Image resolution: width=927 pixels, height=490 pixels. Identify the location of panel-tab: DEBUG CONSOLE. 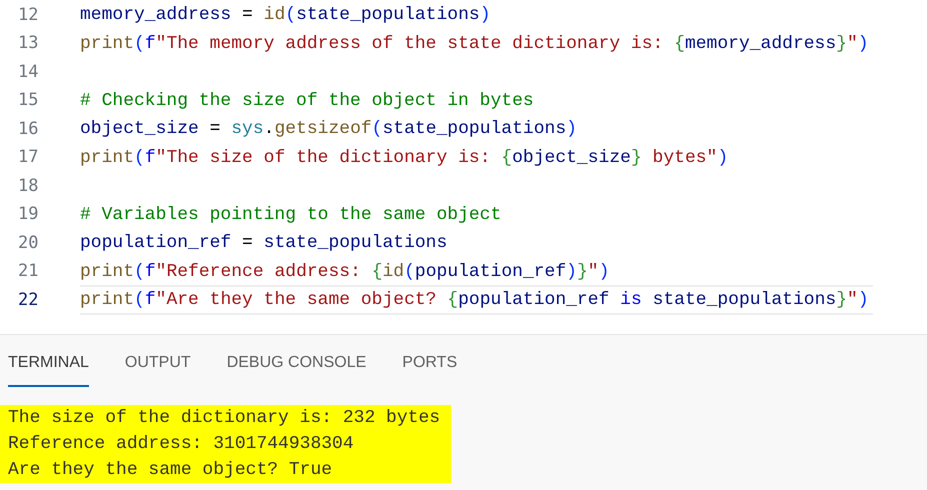
(296, 369).